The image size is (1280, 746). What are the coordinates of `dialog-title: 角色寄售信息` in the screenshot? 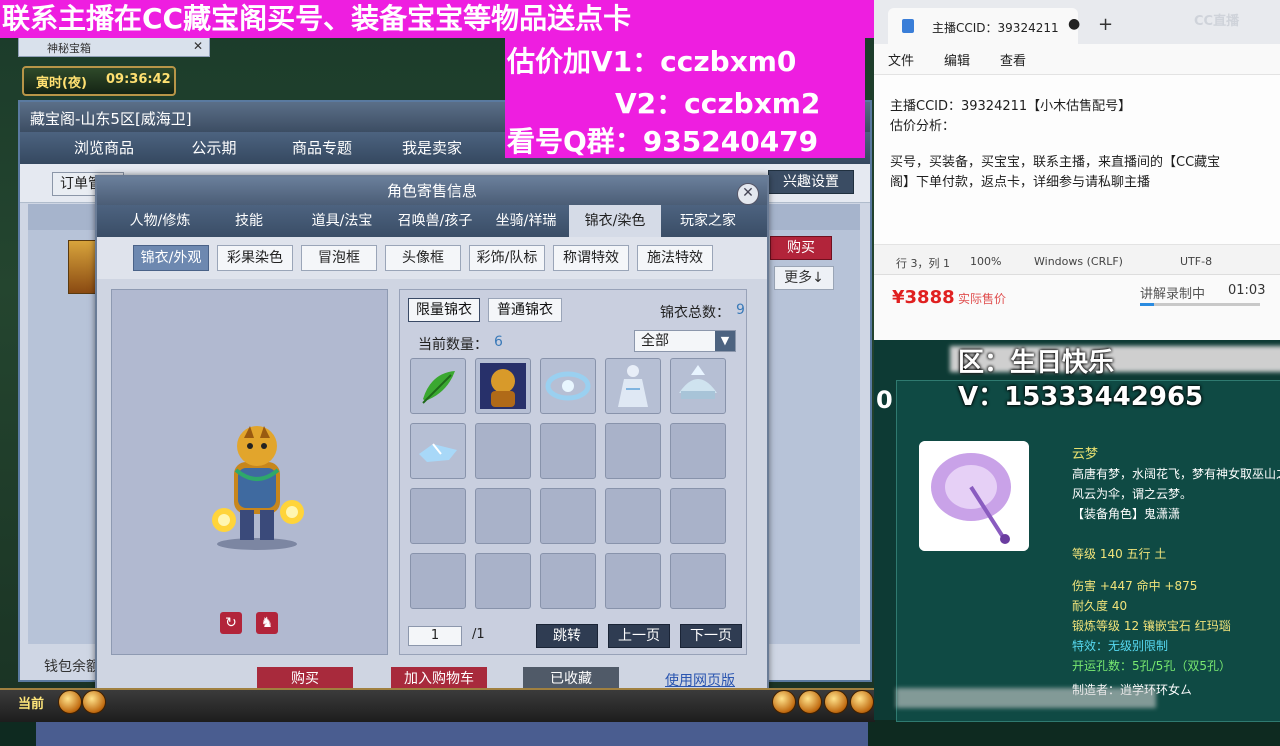 It's located at (432, 191).